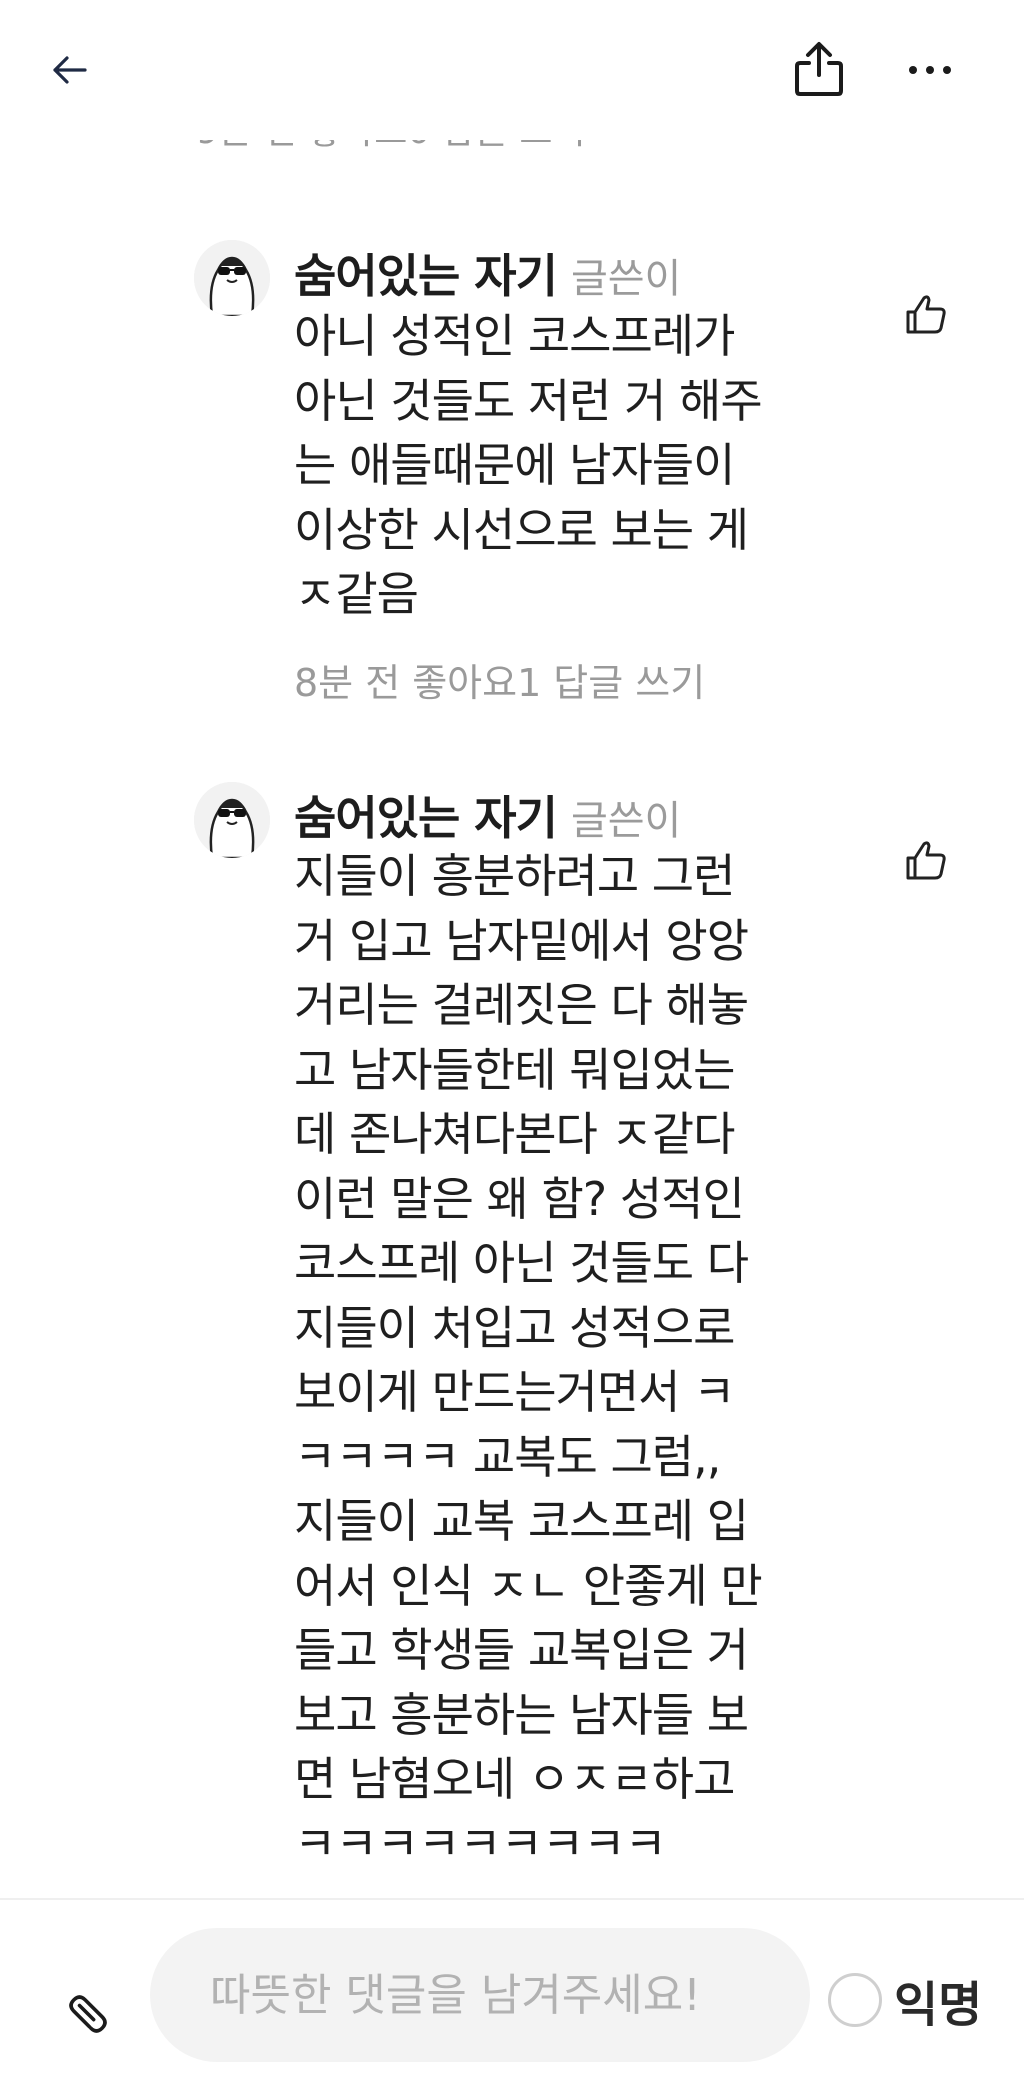 The height and width of the screenshot is (2089, 1024). I want to click on reply-time: 8분 전, so click(347, 683).